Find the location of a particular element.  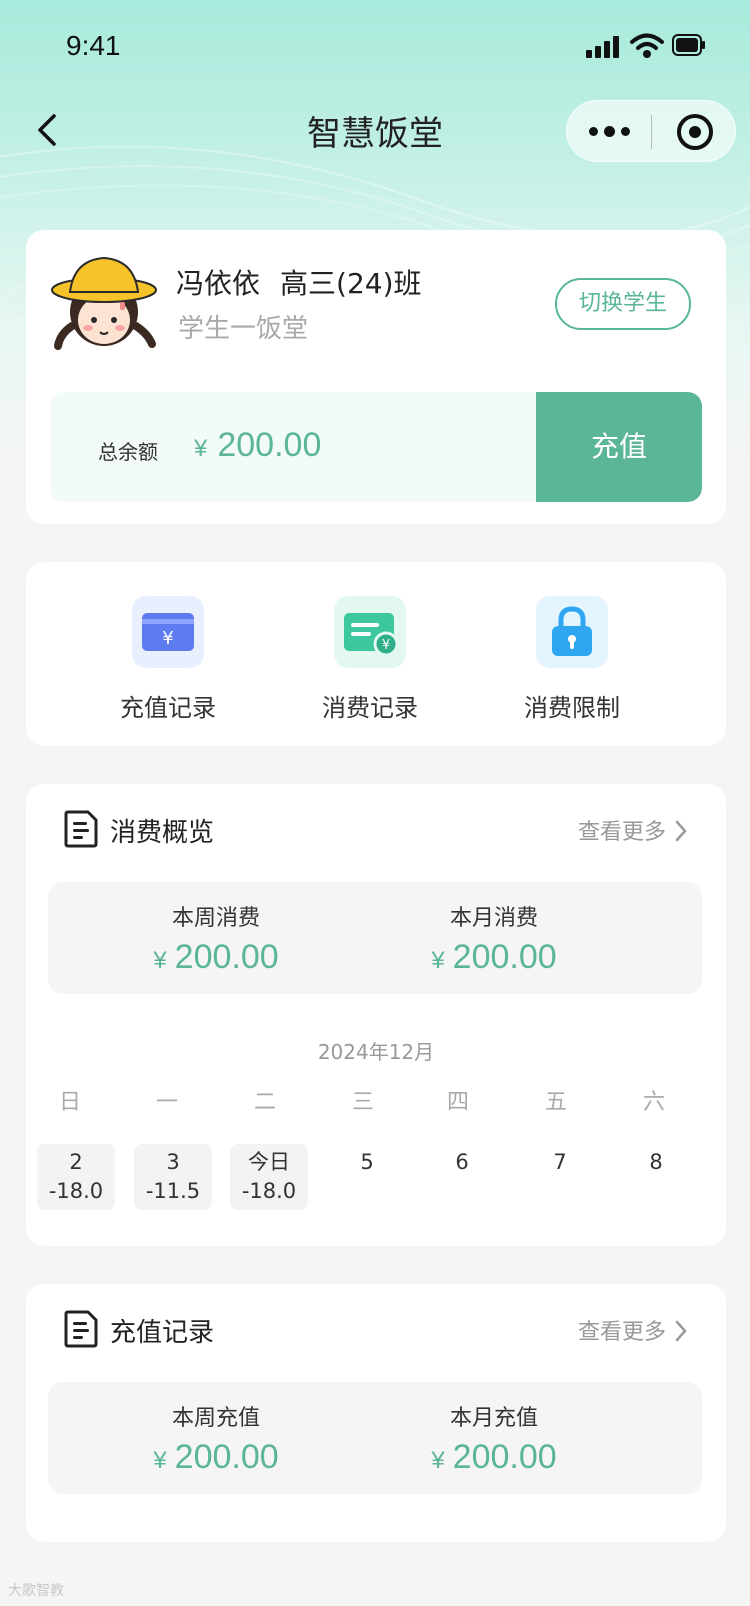

calendar-day-today: 今日 -18.0 is located at coordinates (269, 1177).